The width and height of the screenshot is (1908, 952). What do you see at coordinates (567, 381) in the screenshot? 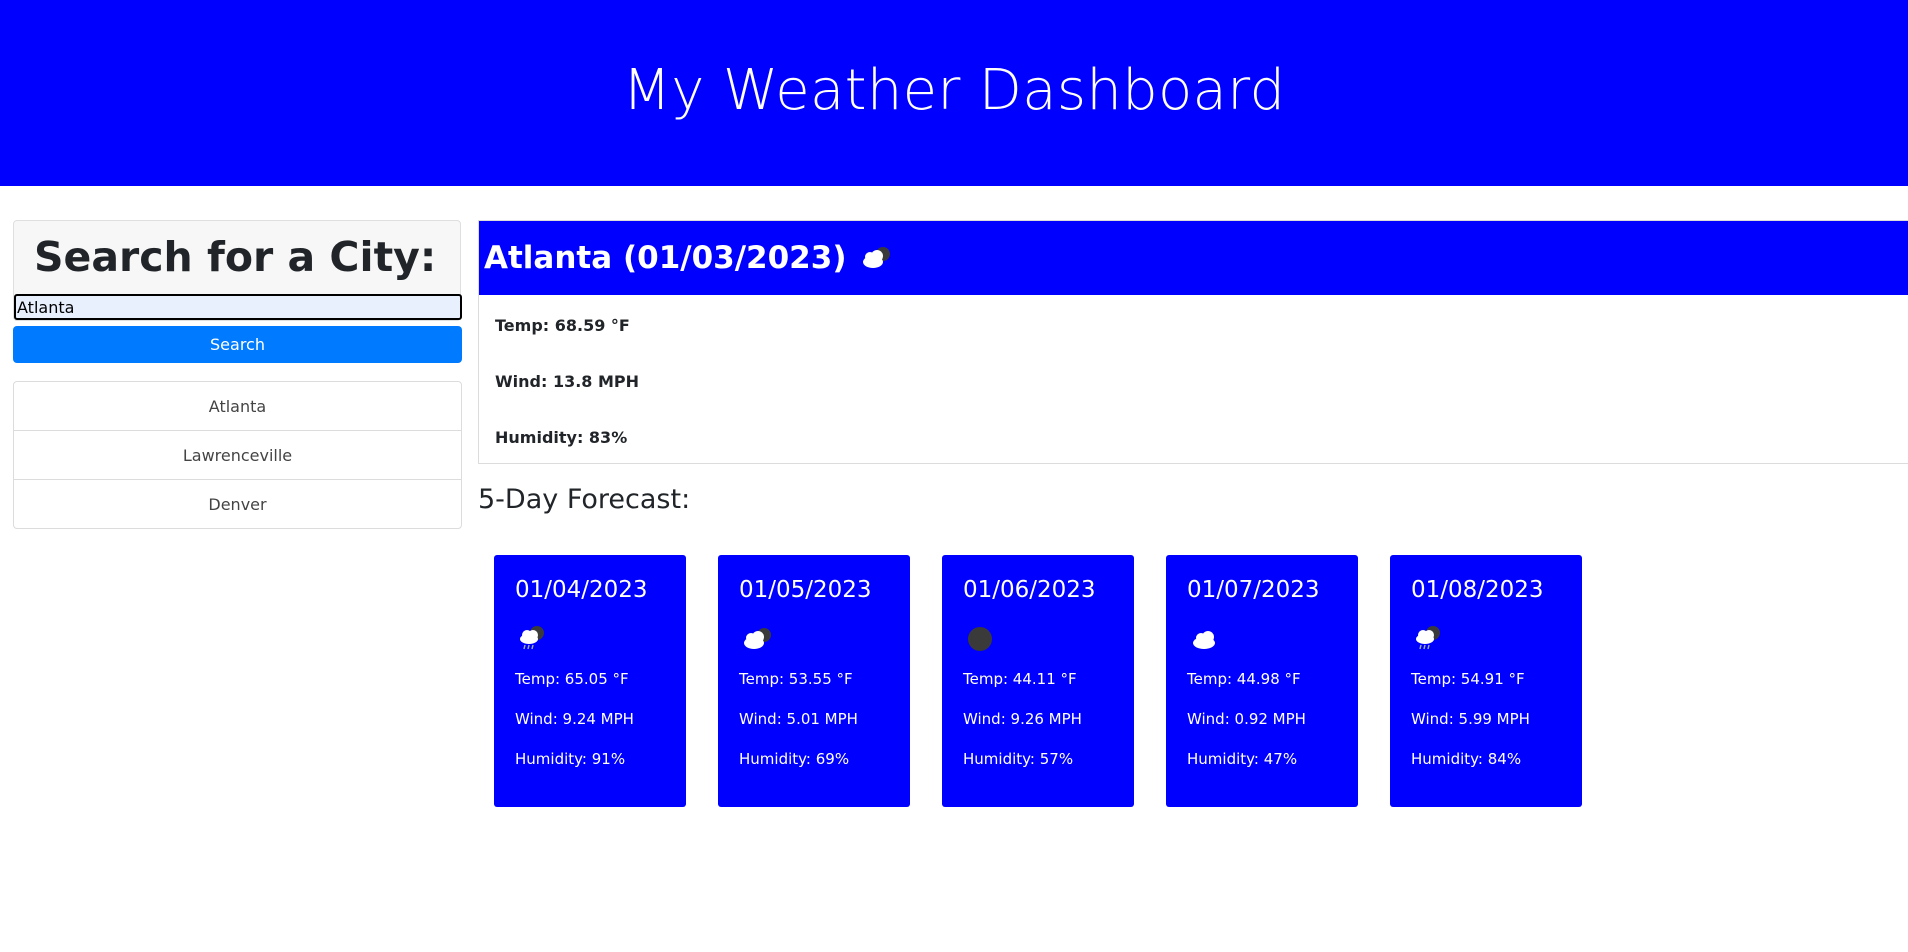
I see `current-wind: Wind: 13.8 MPH` at bounding box center [567, 381].